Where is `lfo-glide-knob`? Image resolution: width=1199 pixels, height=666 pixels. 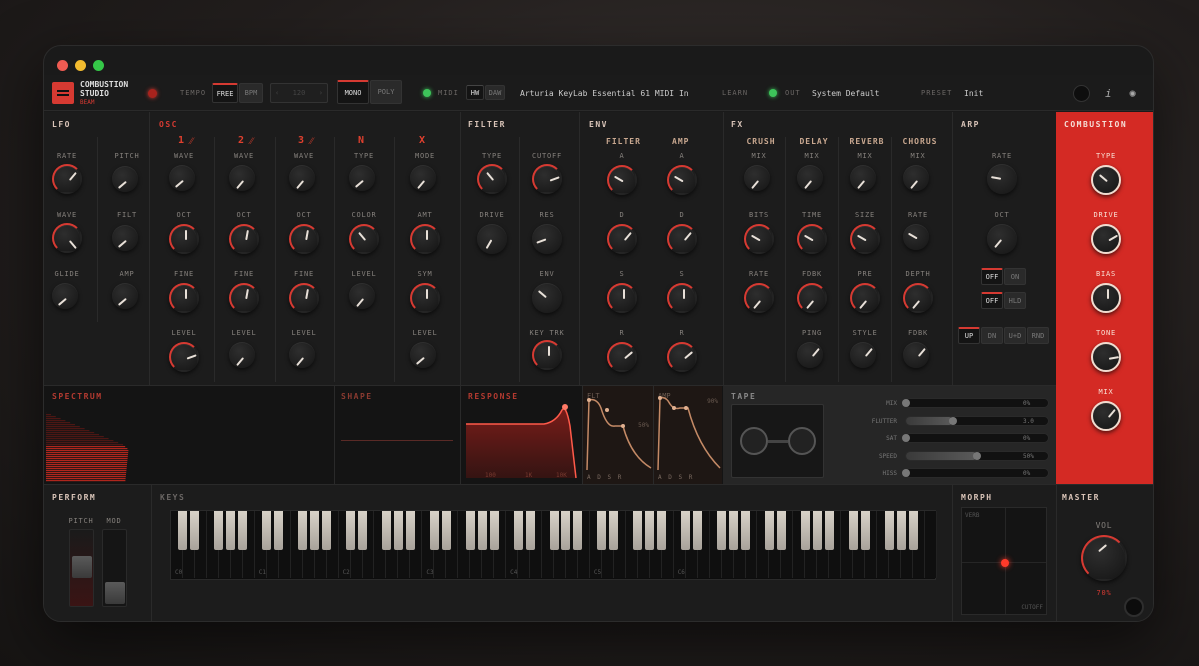 lfo-glide-knob is located at coordinates (65, 296).